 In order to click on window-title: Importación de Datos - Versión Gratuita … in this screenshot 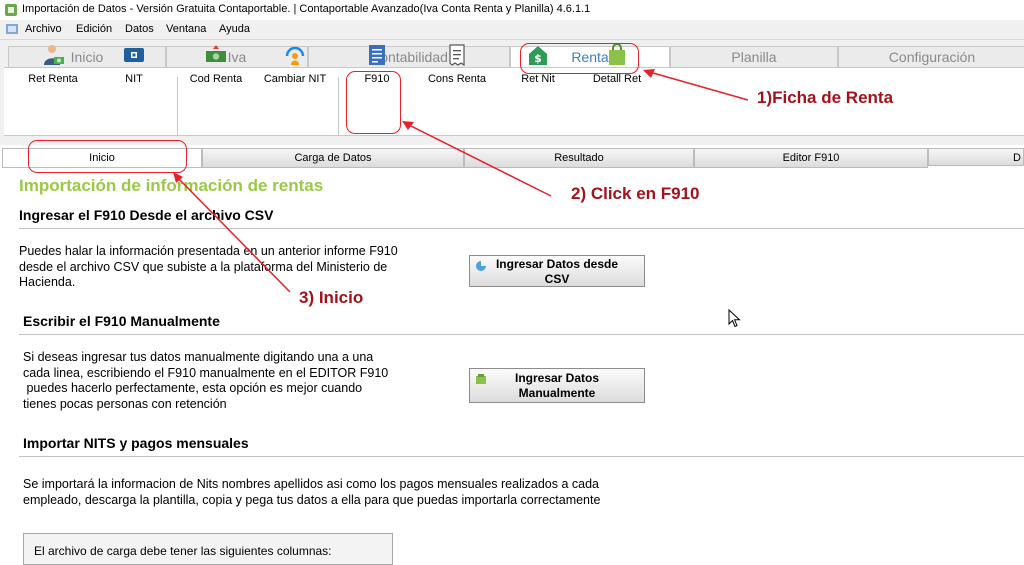, I will do `click(306, 9)`.